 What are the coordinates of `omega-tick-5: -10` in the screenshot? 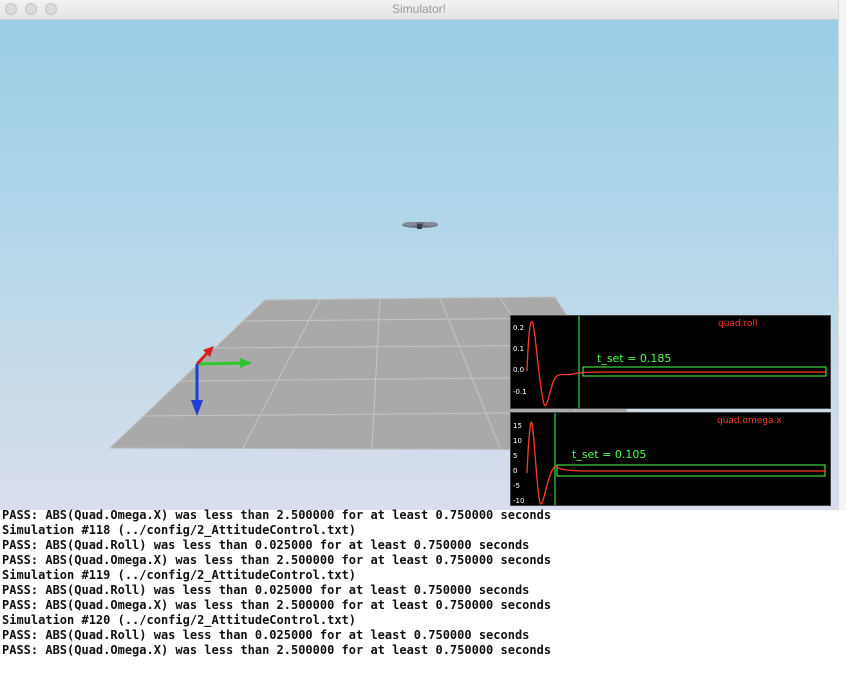 It's located at (518, 501).